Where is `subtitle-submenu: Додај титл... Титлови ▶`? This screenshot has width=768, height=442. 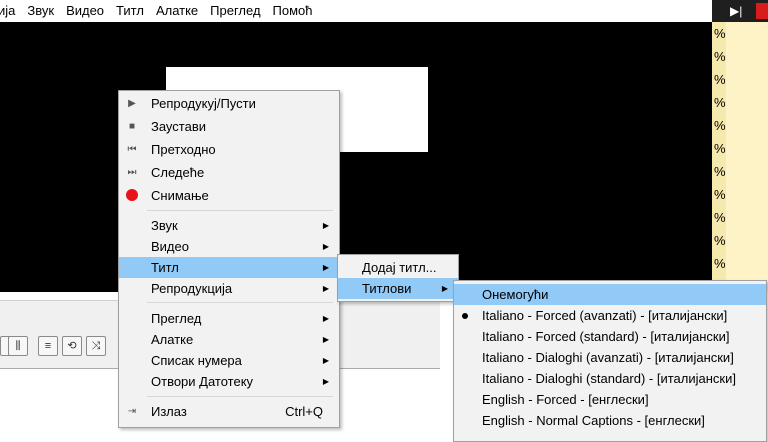
subtitle-submenu: Додај титл... Титлови ▶ is located at coordinates (398, 278).